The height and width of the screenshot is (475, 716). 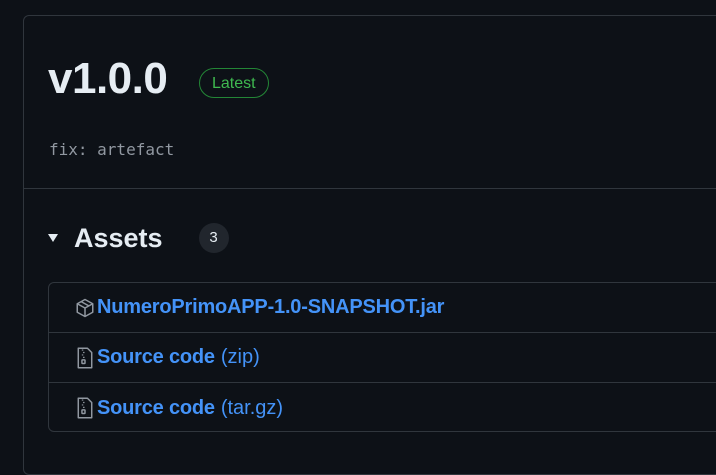 What do you see at coordinates (213, 238) in the screenshot?
I see `assets-count-badge: 3` at bounding box center [213, 238].